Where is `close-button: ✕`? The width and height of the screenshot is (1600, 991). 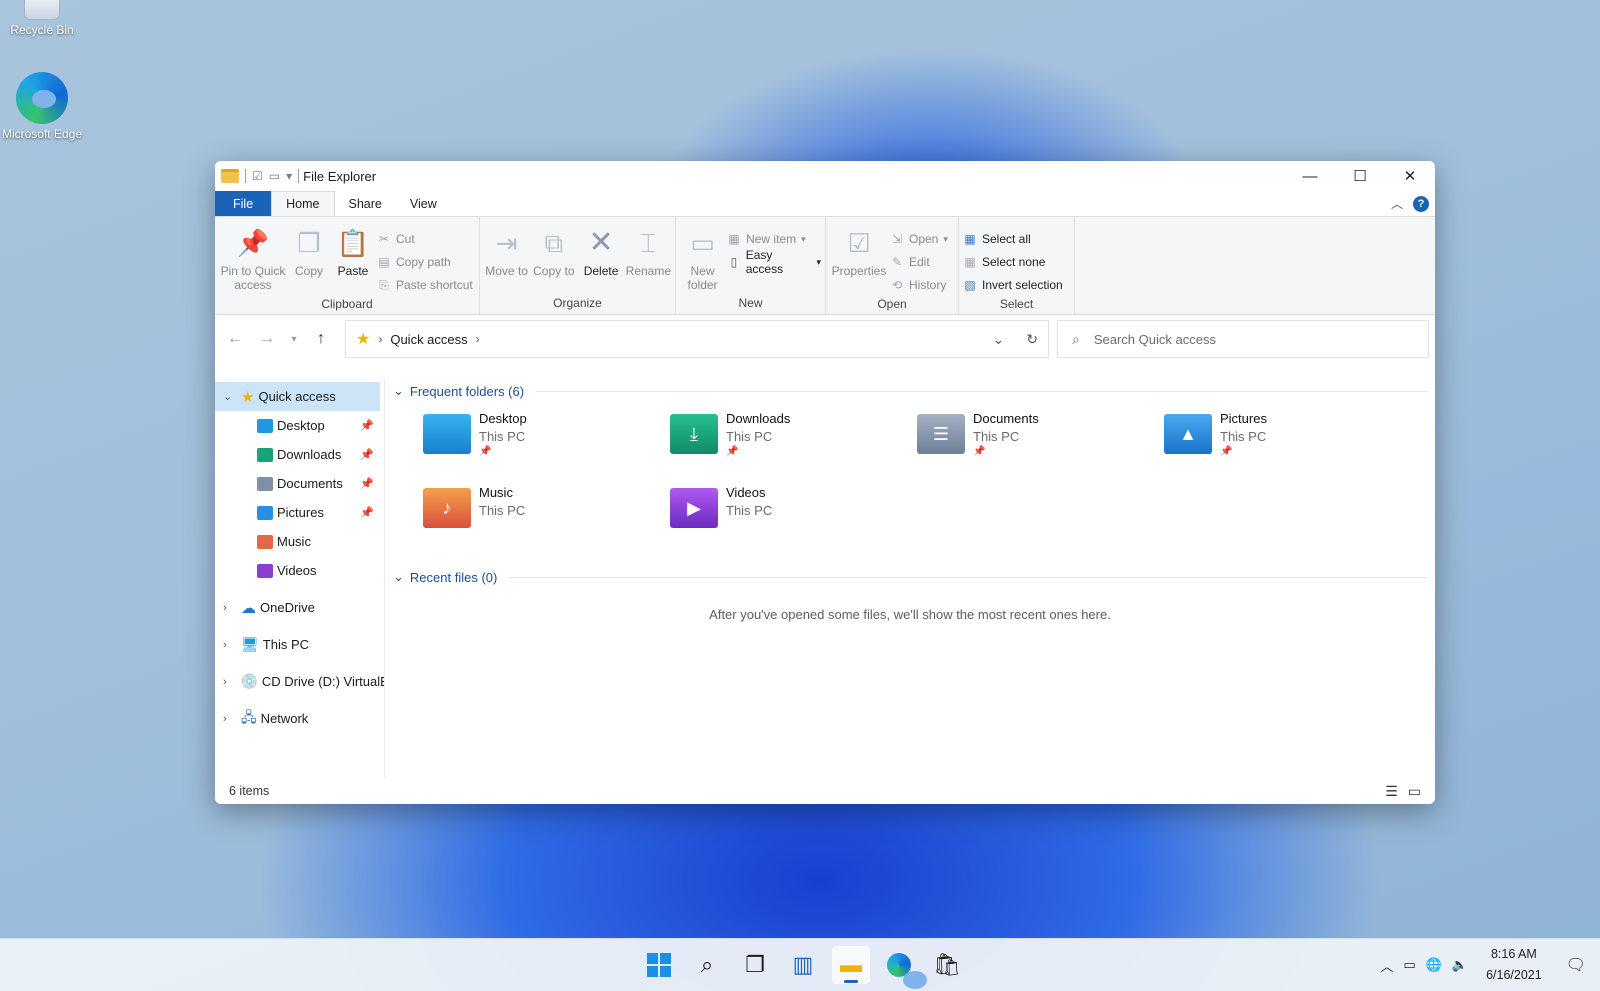 close-button: ✕ is located at coordinates (1410, 176).